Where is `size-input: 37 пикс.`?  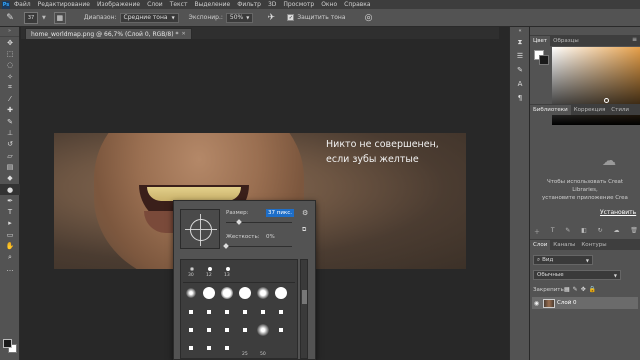
size-input: 37 пикс. is located at coordinates (280, 213).